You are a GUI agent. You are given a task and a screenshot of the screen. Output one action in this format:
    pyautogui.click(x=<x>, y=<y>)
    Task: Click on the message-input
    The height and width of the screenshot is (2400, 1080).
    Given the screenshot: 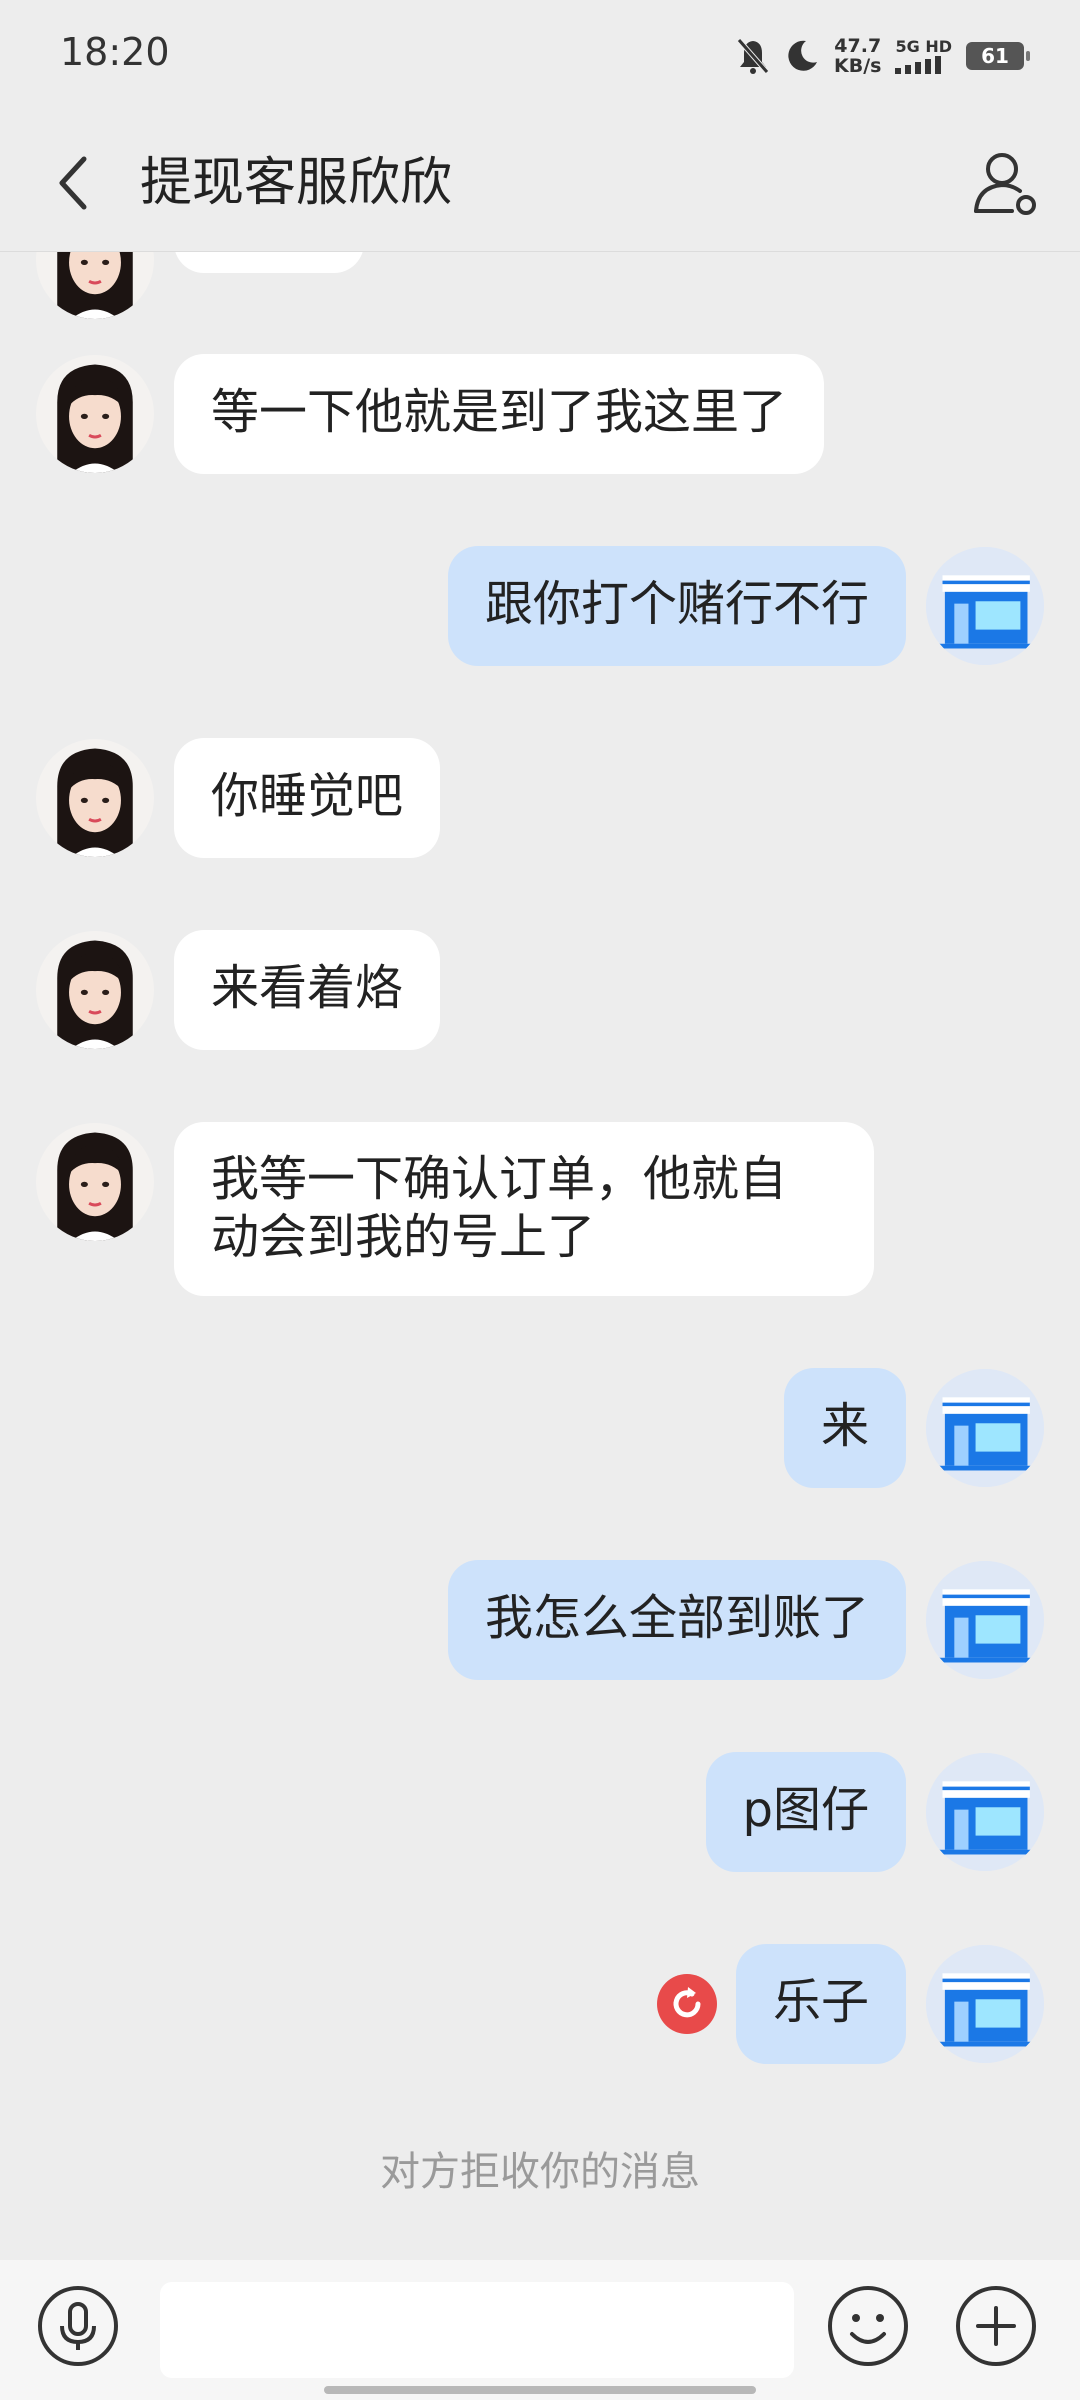 What is the action you would take?
    pyautogui.click(x=477, y=2330)
    